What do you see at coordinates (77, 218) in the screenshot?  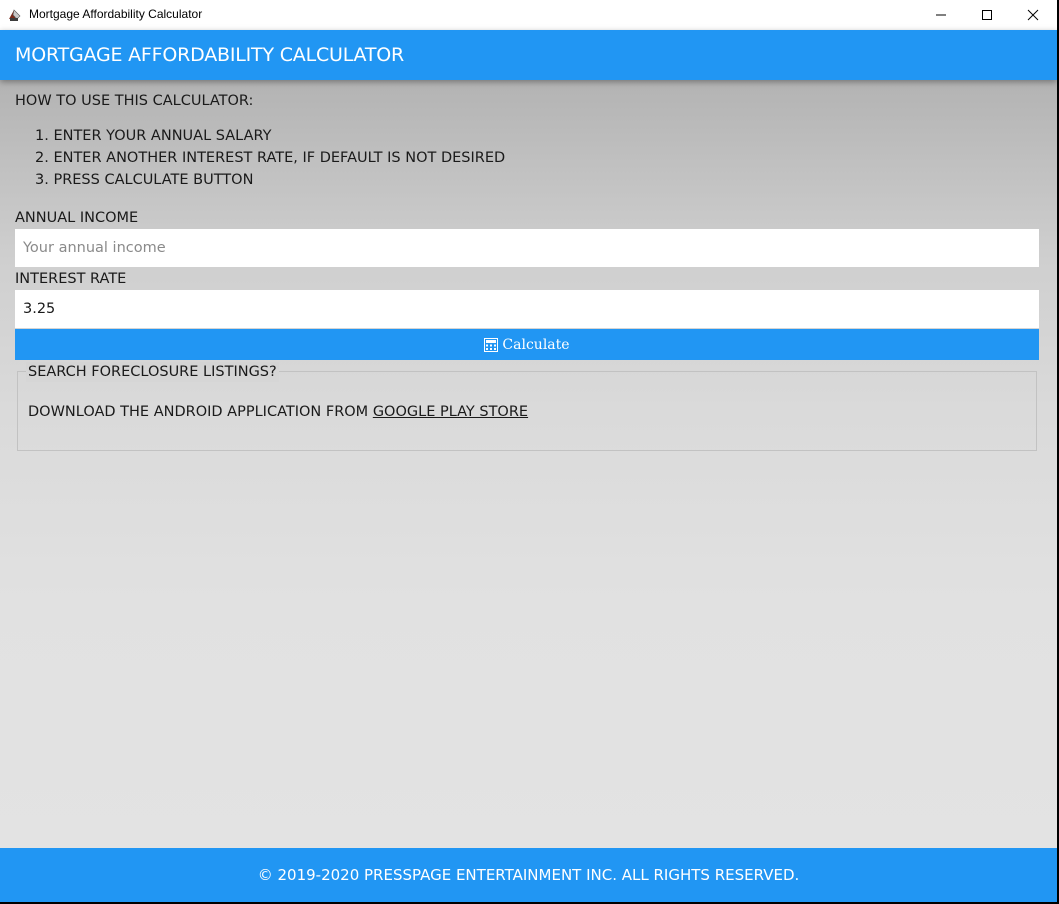 I see `annual-income-label: ANNUAL INCOME` at bounding box center [77, 218].